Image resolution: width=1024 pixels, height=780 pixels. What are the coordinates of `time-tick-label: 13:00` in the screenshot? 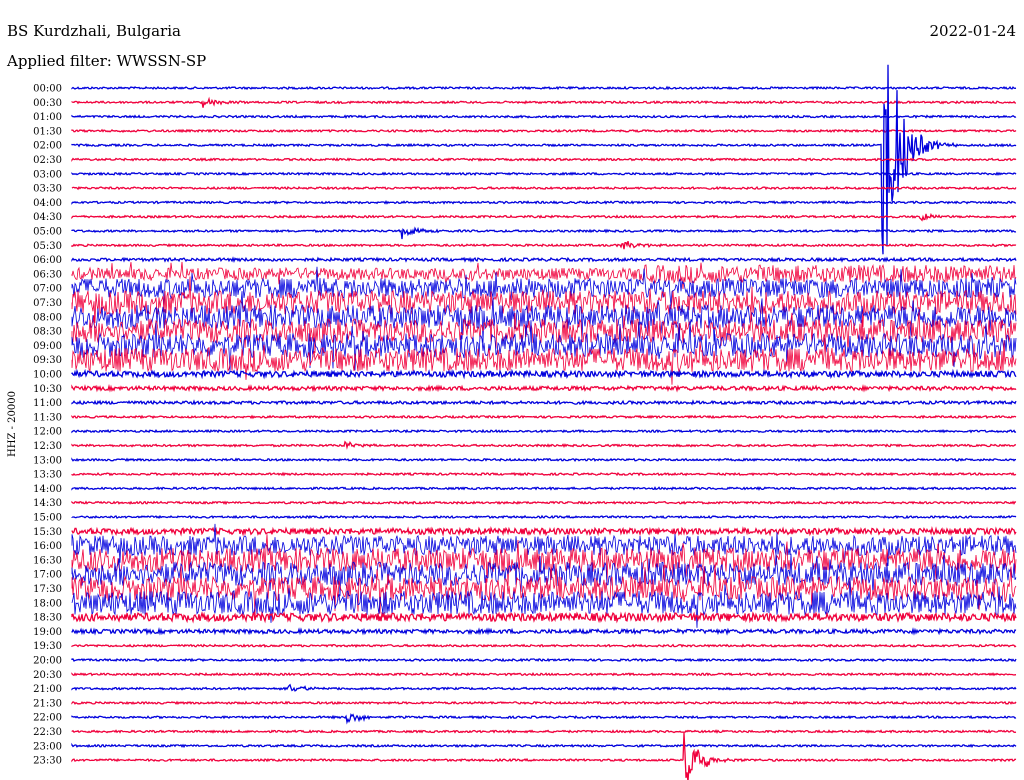 It's located at (47, 460).